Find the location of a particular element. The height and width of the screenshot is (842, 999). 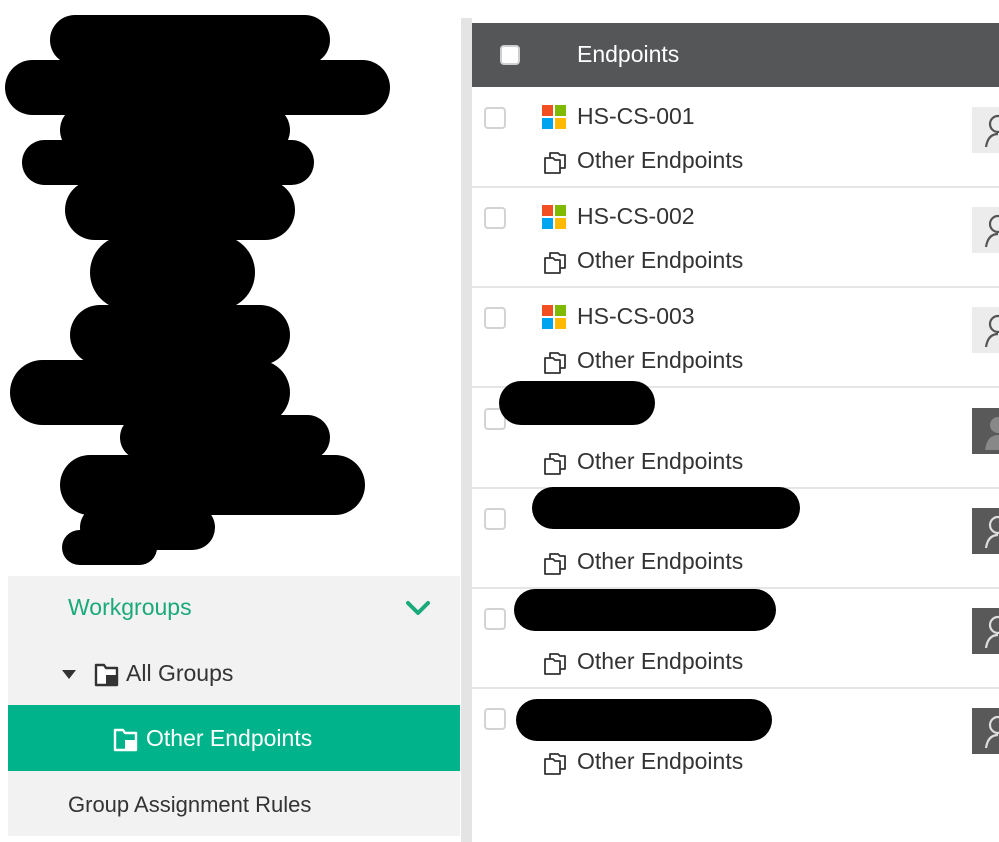

select-all-checkbox is located at coordinates (510, 55).